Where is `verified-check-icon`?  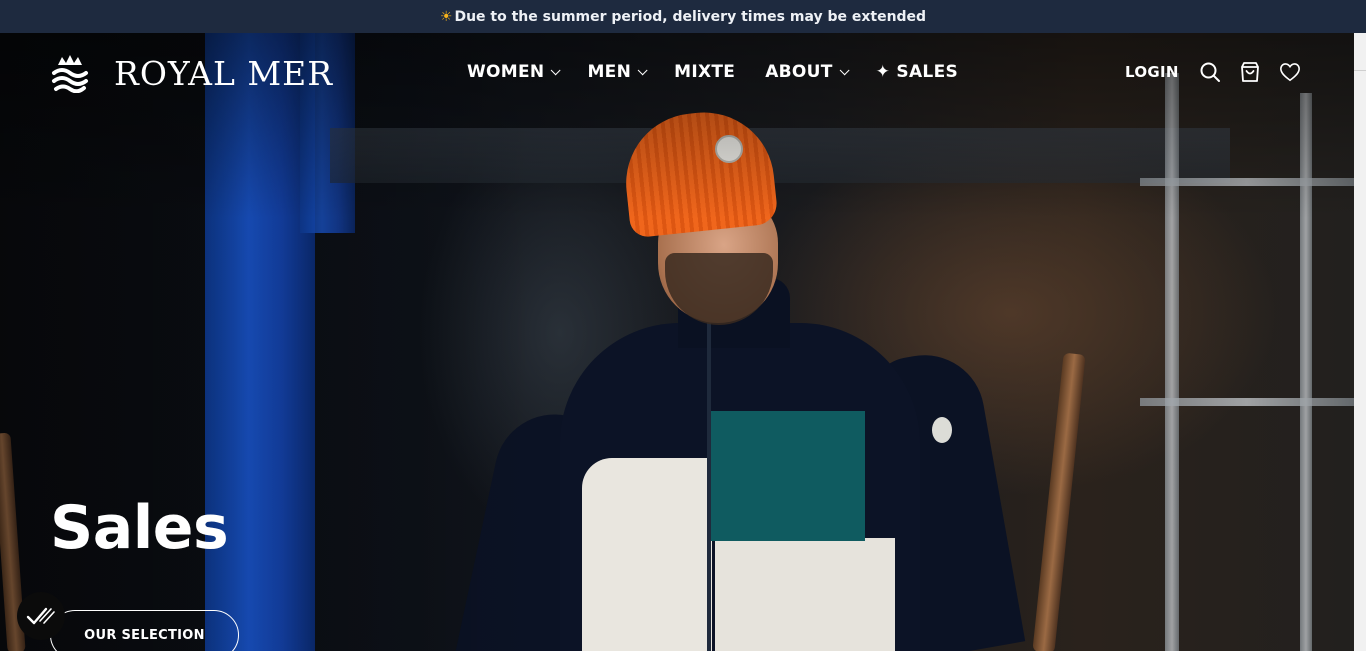
verified-check-icon is located at coordinates (41, 616).